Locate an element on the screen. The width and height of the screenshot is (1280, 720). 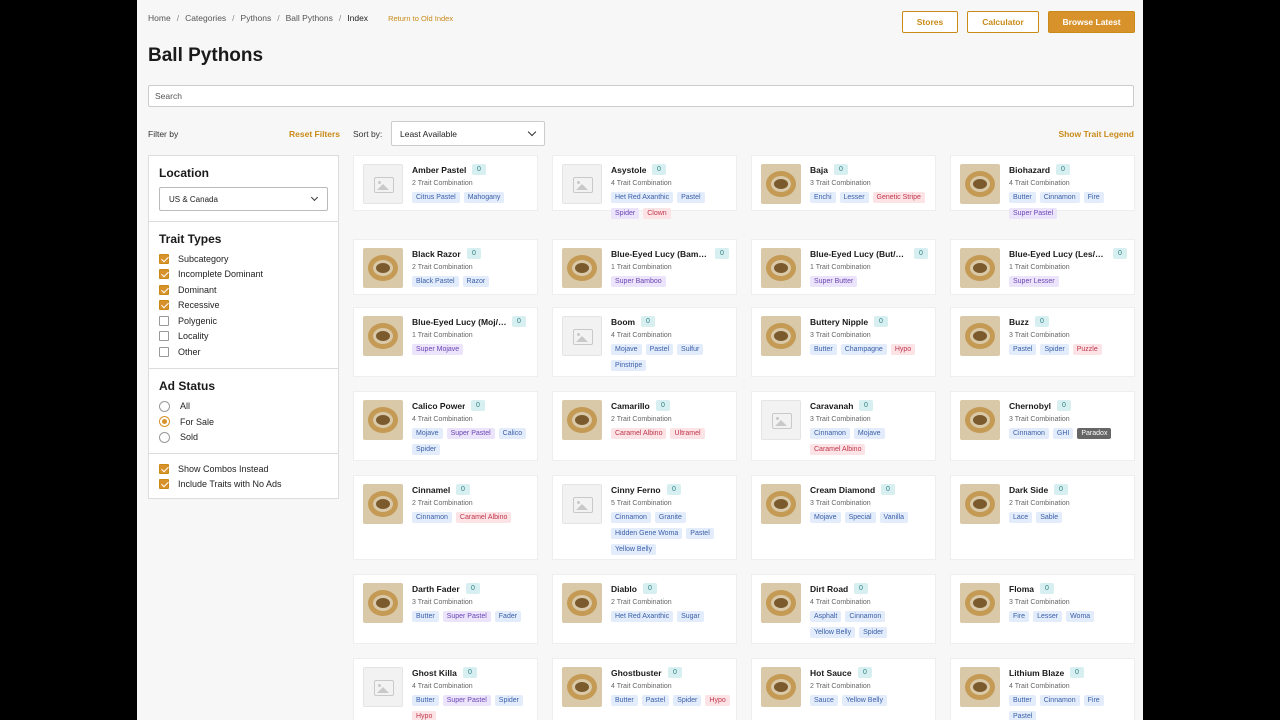
trait-name: Baja is located at coordinates (819, 170).